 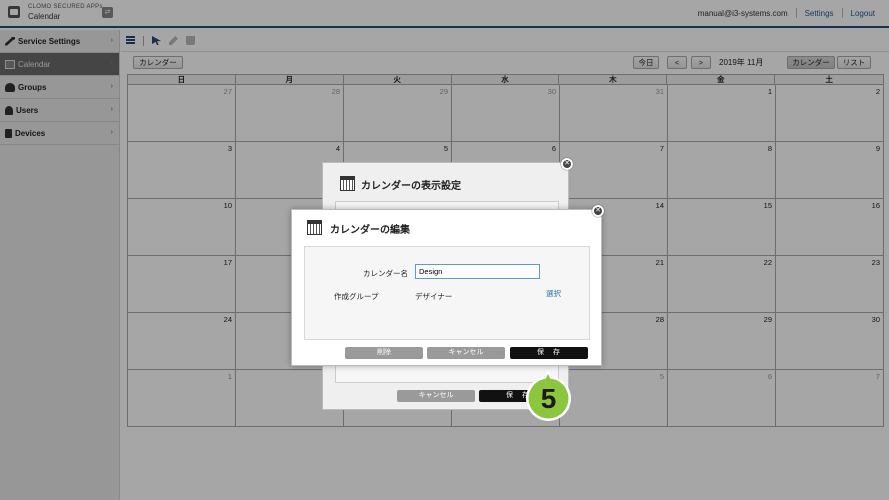 I want to click on dialog-title: カレンダーの編集, so click(x=370, y=230).